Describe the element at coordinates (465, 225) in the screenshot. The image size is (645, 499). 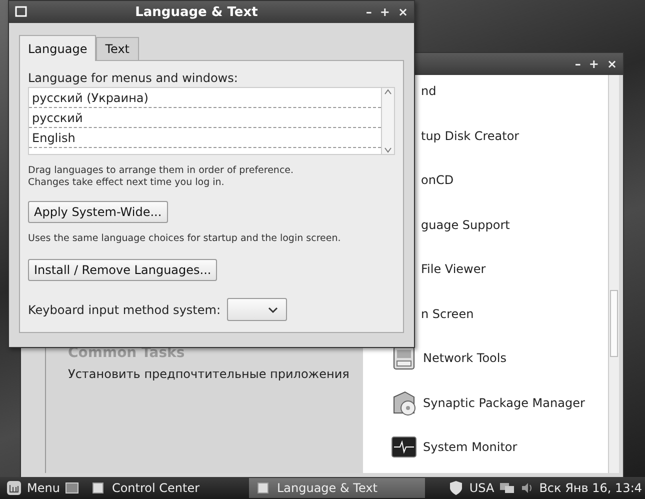
I see `app-item: guage Support` at that location.